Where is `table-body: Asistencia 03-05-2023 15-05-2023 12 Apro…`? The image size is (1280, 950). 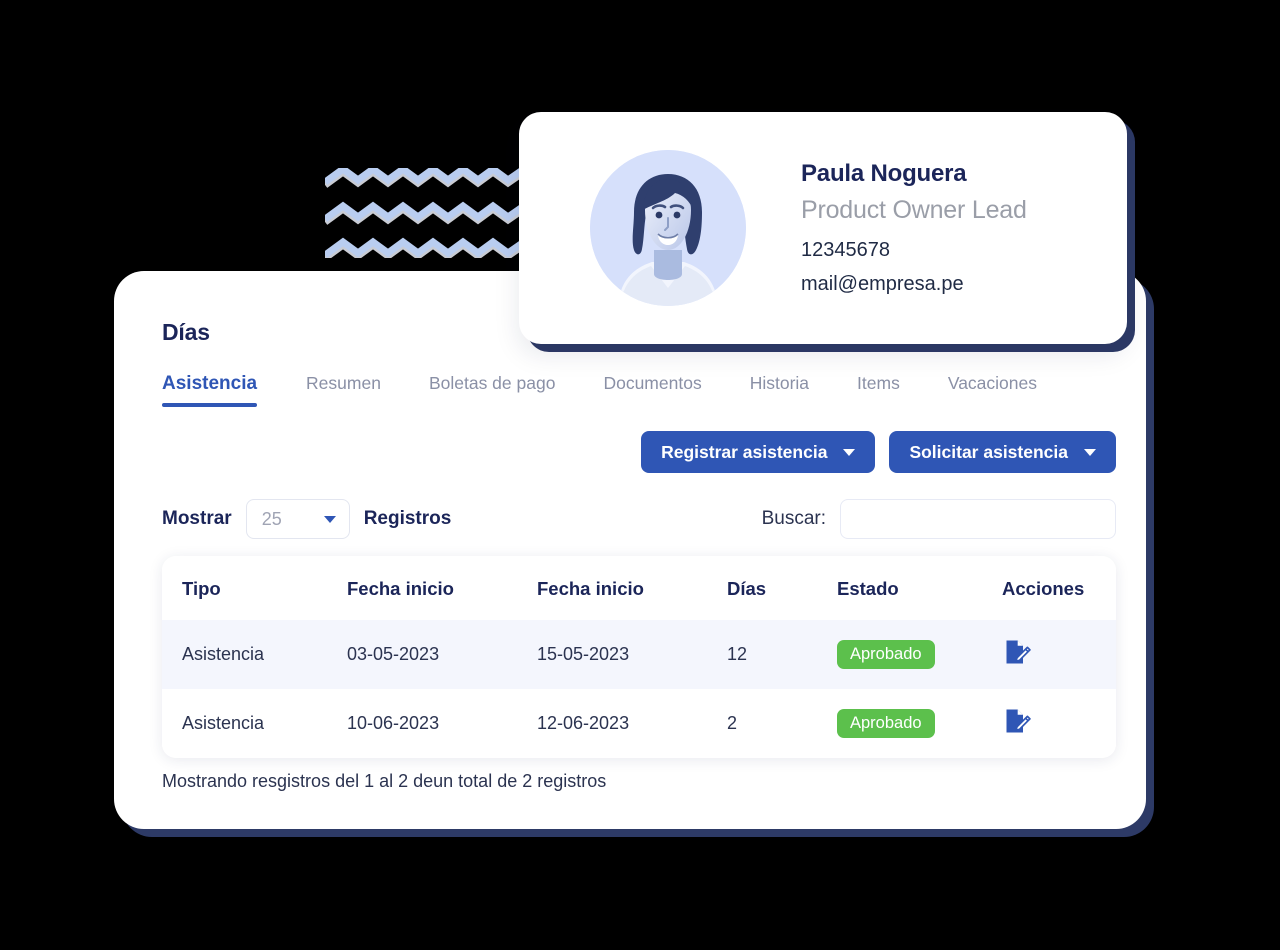
table-body: Asistencia 03-05-2023 15-05-2023 12 Apro… is located at coordinates (639, 689).